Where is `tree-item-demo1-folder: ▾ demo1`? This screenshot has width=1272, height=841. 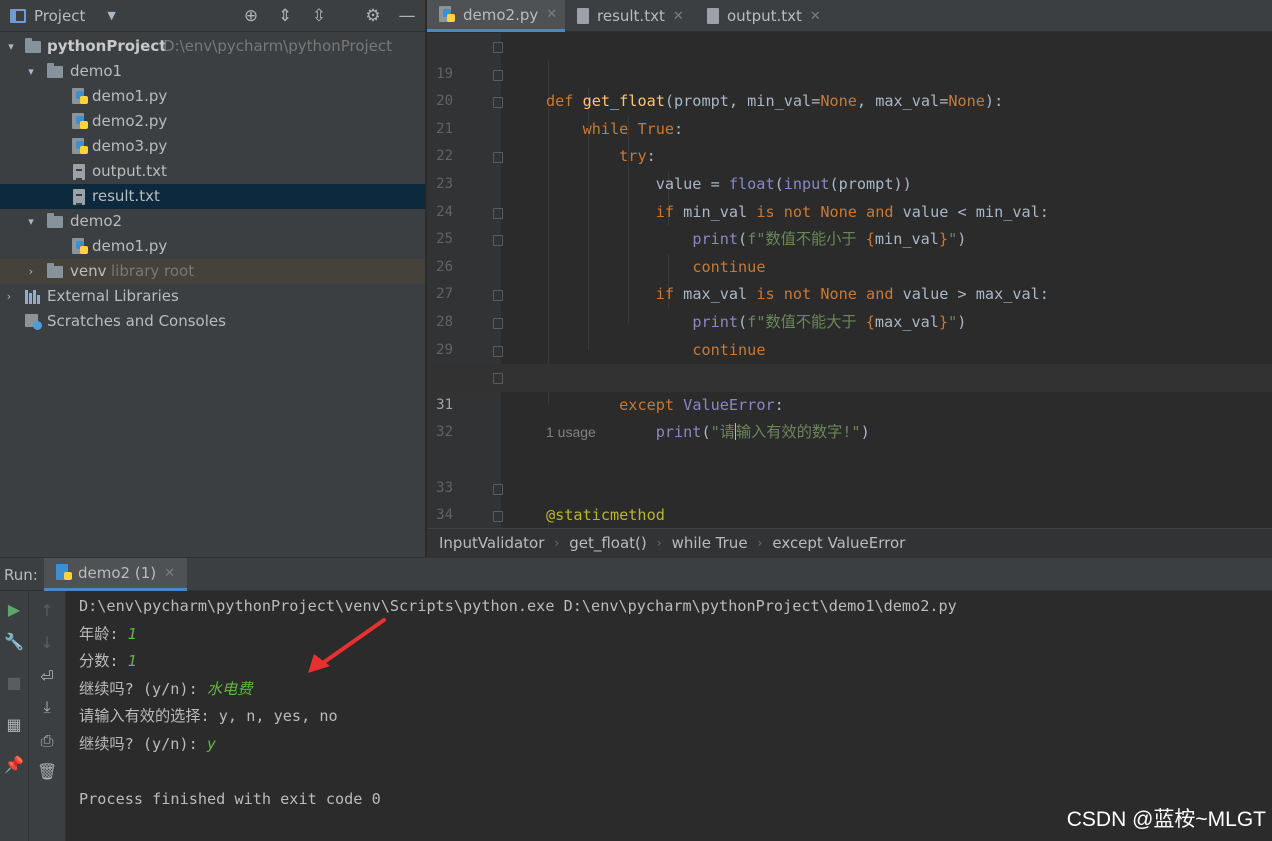
tree-item-demo1-folder: ▾ demo1 is located at coordinates (212, 71).